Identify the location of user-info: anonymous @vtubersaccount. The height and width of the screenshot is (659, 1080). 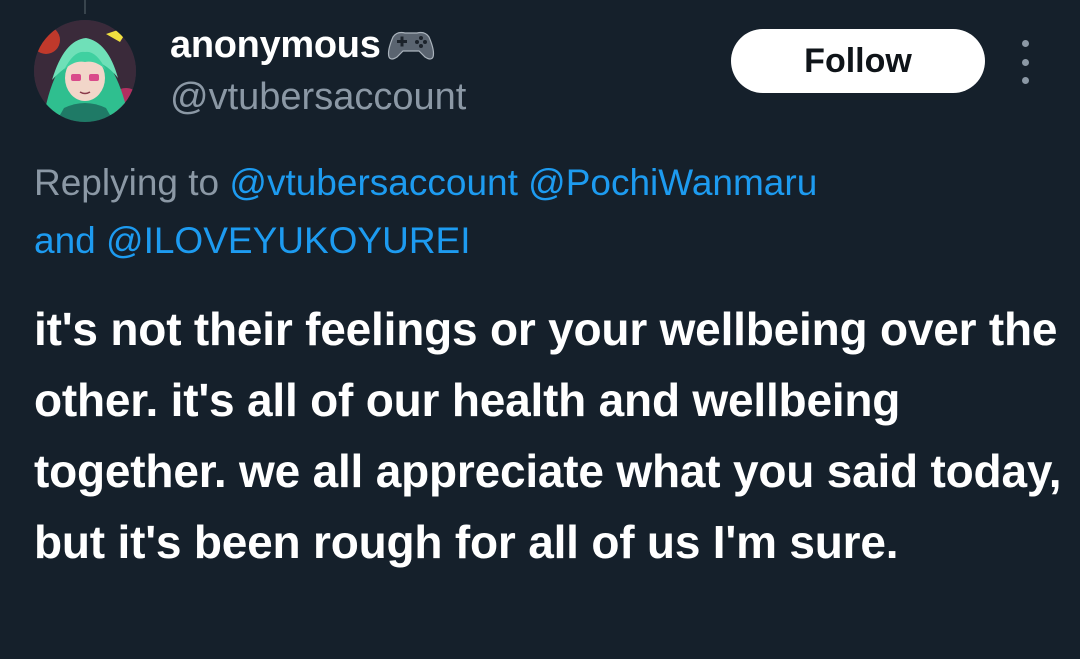
(318, 72).